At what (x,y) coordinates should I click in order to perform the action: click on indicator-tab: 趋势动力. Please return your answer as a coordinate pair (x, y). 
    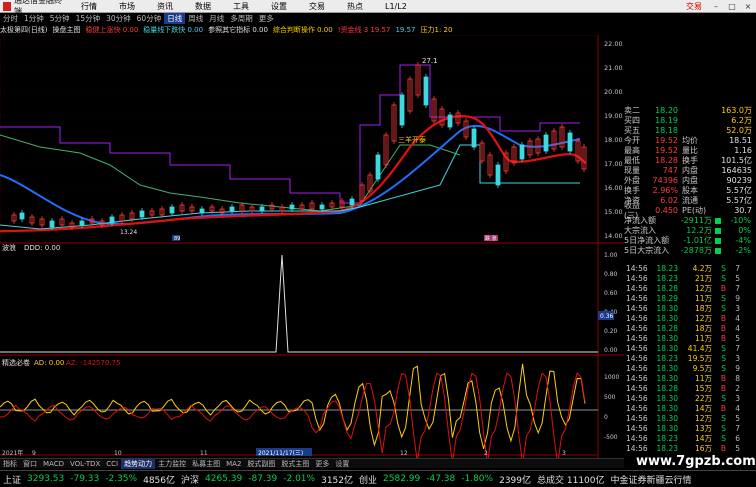
    Looking at the image, I should click on (138, 463).